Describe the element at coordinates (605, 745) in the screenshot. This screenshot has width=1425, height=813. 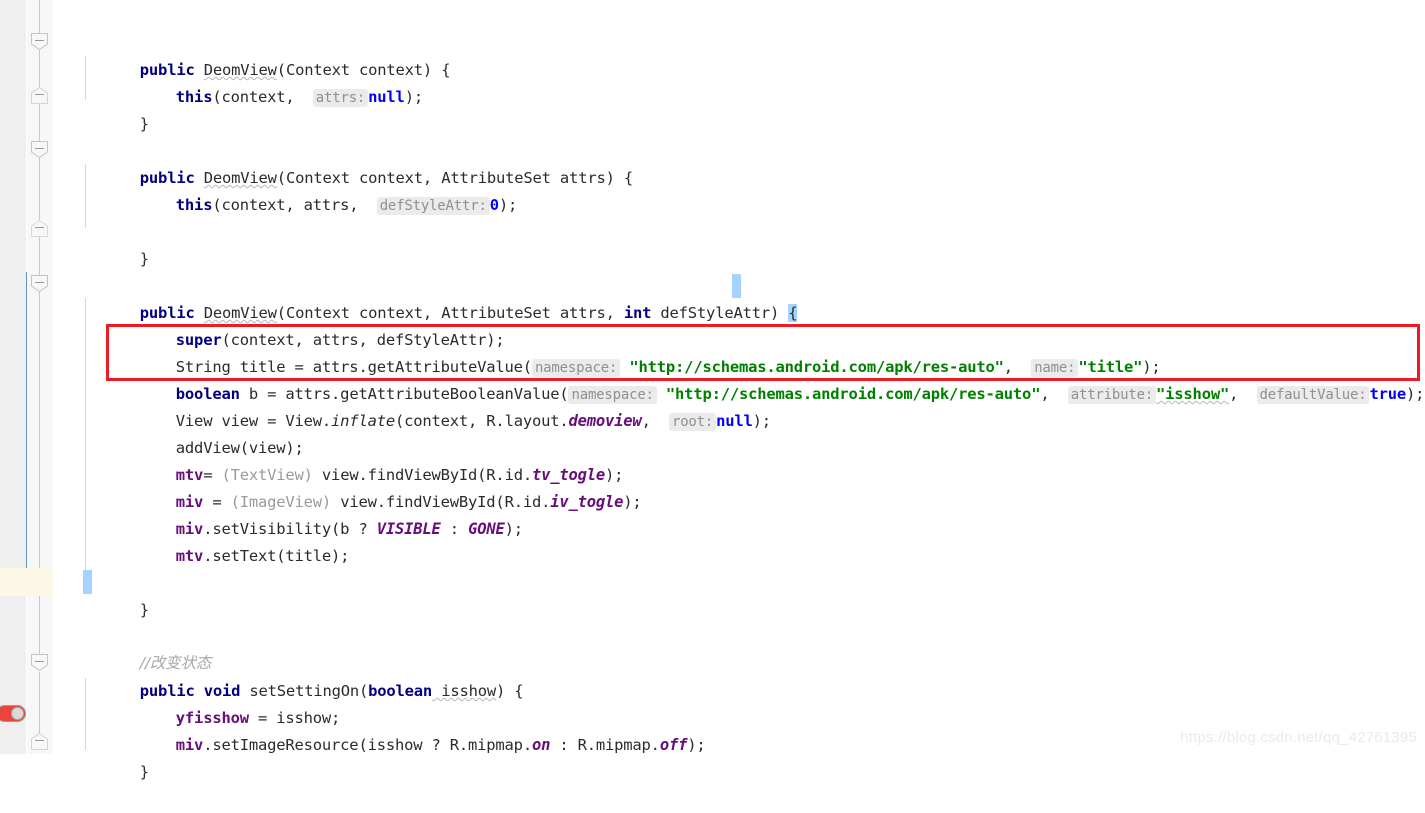
I see `token-colon: : R.mipmap.` at that location.